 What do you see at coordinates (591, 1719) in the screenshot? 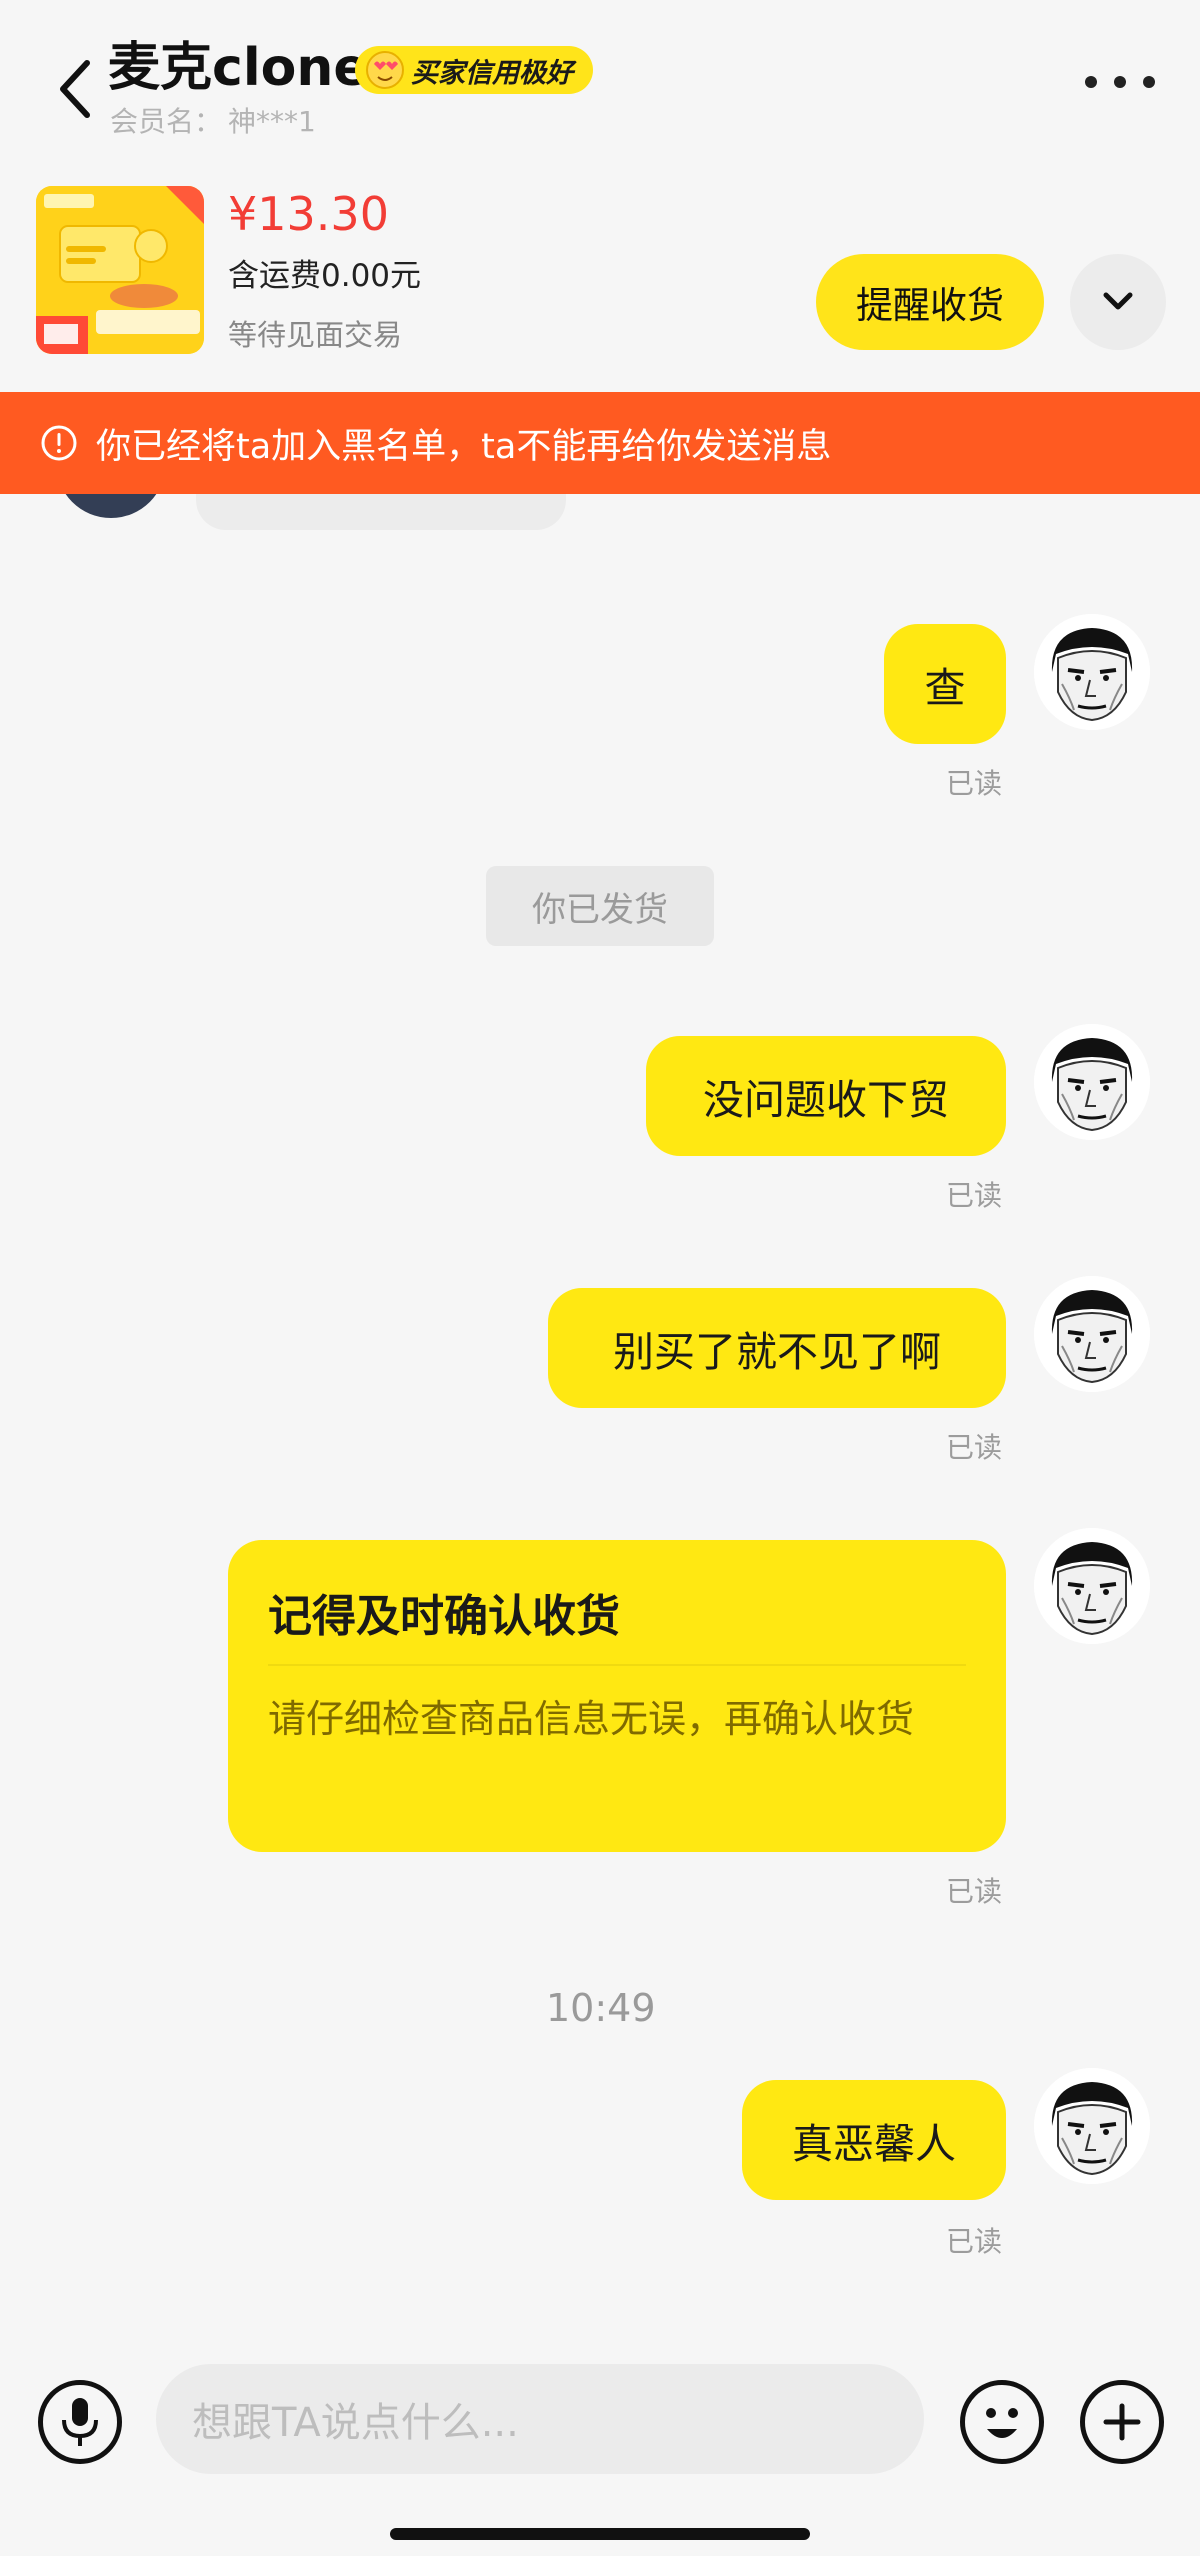
I see `card-body: 请仔细检查商品信息无误，再确认收货` at bounding box center [591, 1719].